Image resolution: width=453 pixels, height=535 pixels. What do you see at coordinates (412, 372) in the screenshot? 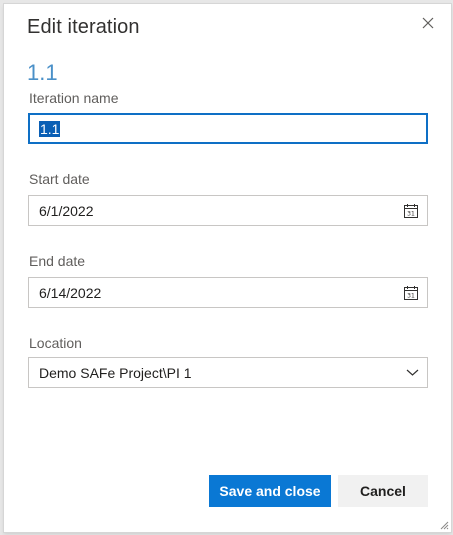
I see `chevron-down-icon` at bounding box center [412, 372].